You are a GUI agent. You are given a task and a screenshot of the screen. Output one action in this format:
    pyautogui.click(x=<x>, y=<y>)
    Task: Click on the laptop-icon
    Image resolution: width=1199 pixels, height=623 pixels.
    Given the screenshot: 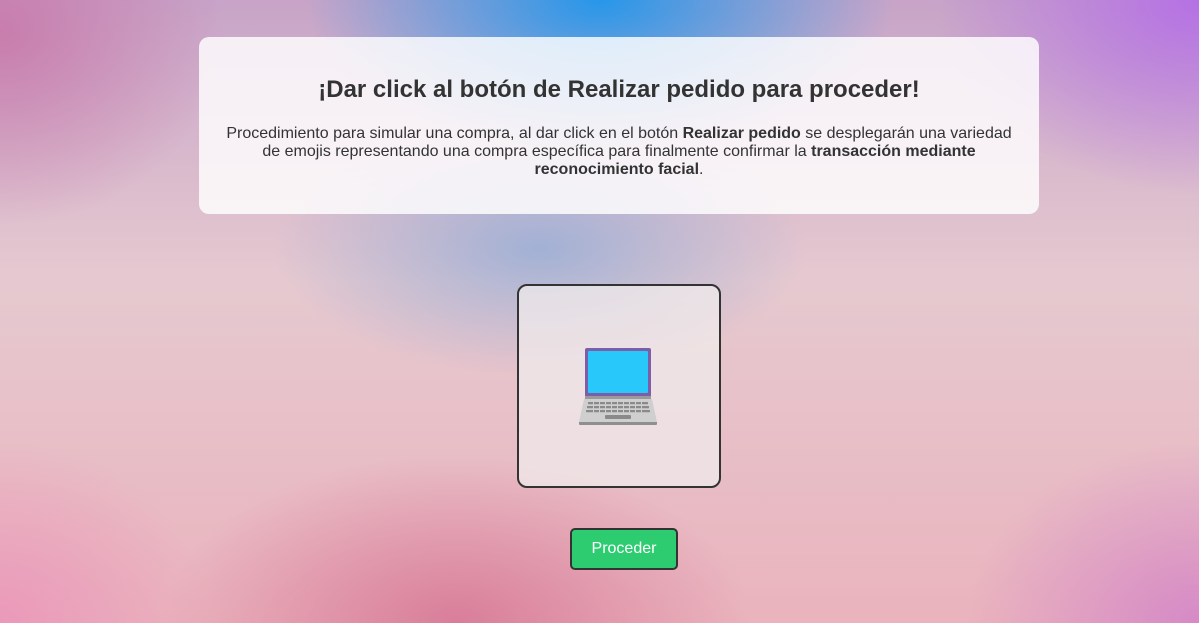 What is the action you would take?
    pyautogui.click(x=618, y=386)
    